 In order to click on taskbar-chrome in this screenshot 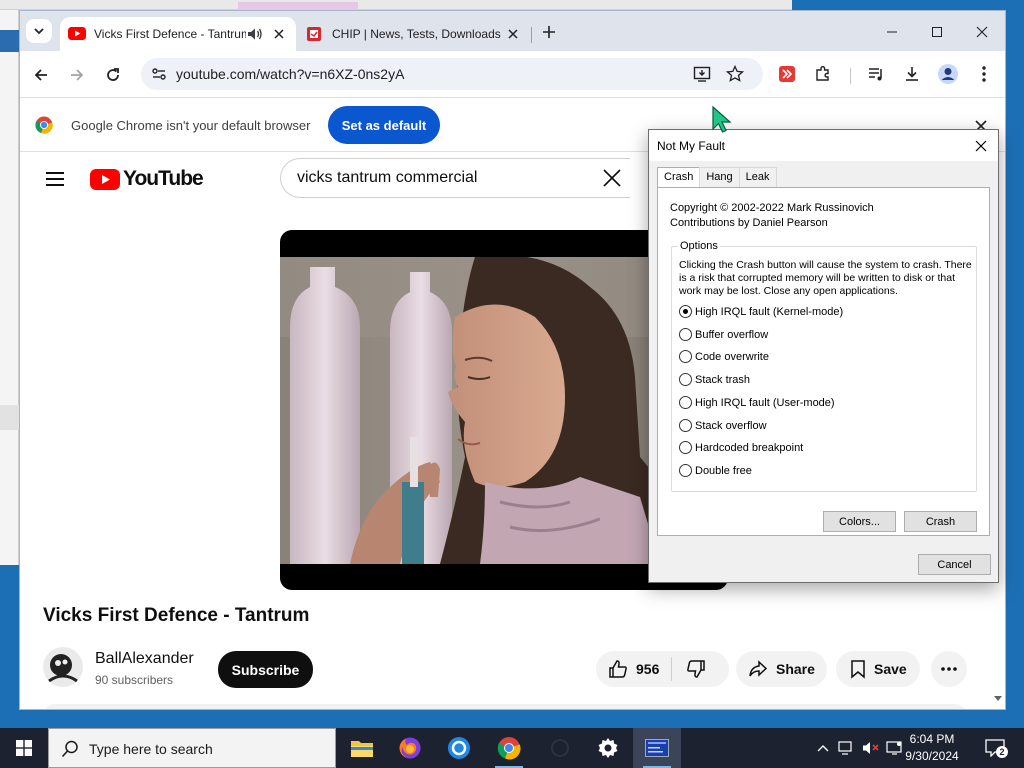, I will do `click(509, 748)`.